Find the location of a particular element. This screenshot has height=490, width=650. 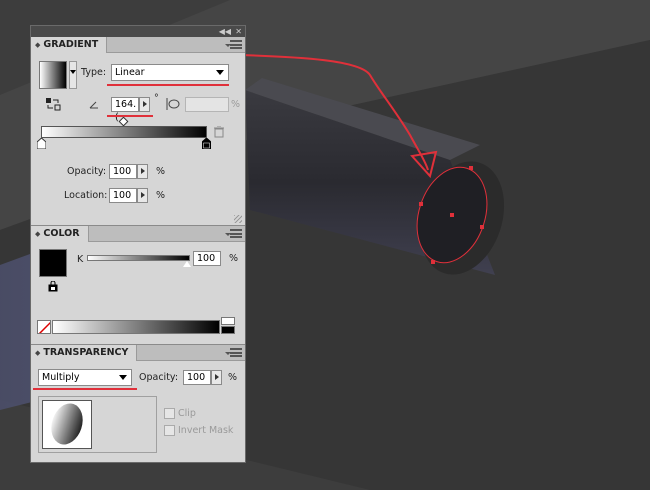

dock-header: ◀◀ ✕ is located at coordinates (138, 31).